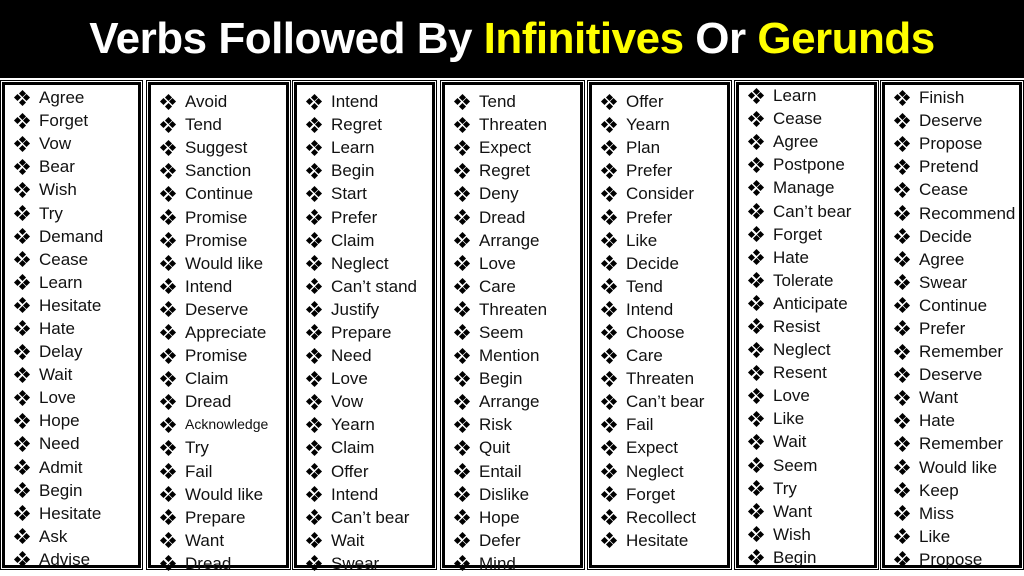  I want to click on verb-list-item: Arrange, so click(500, 240).